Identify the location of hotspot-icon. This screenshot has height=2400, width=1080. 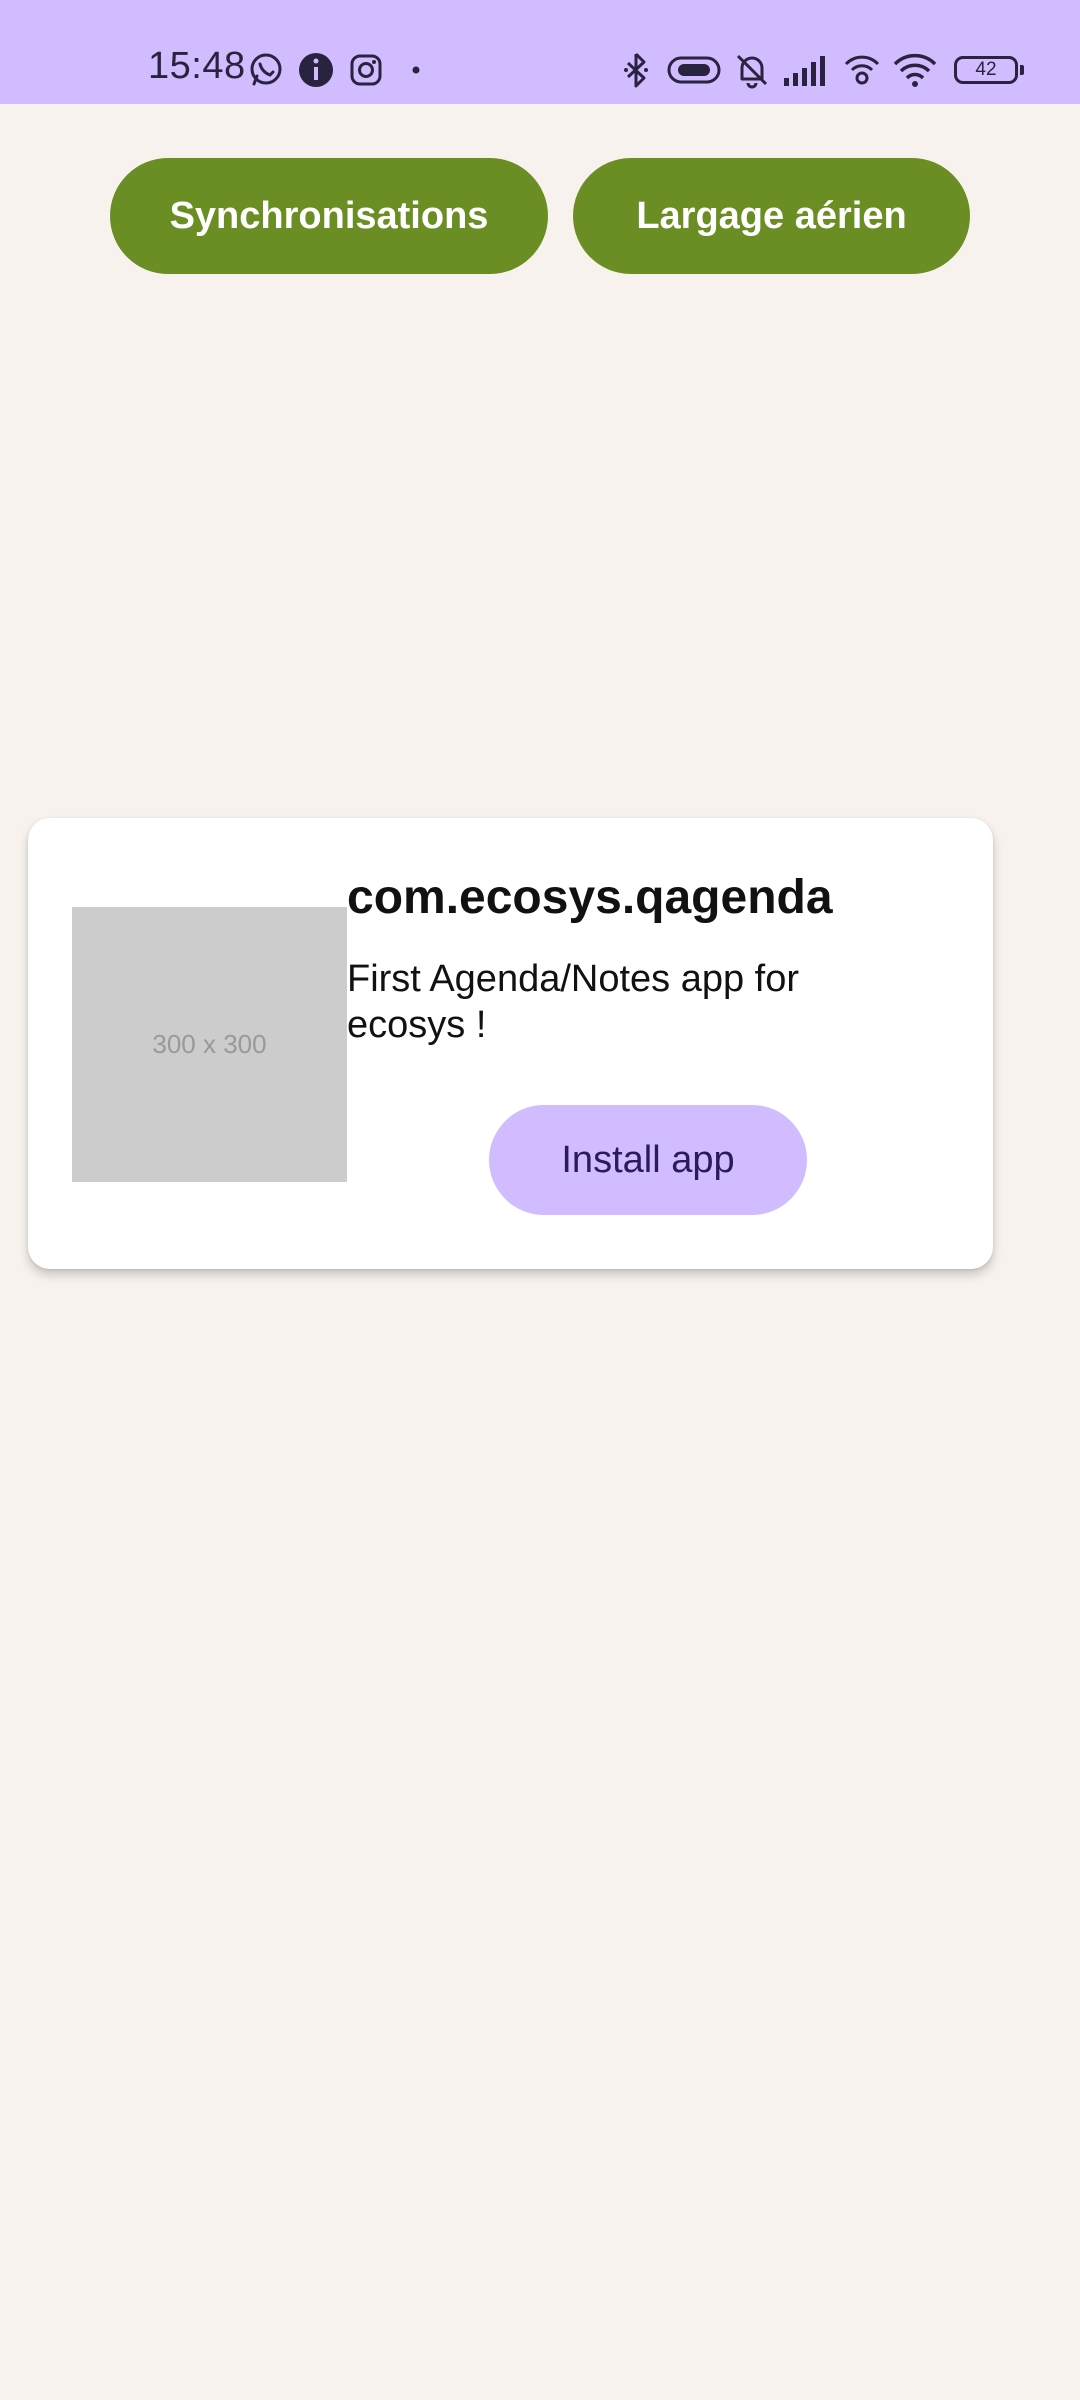
(862, 70).